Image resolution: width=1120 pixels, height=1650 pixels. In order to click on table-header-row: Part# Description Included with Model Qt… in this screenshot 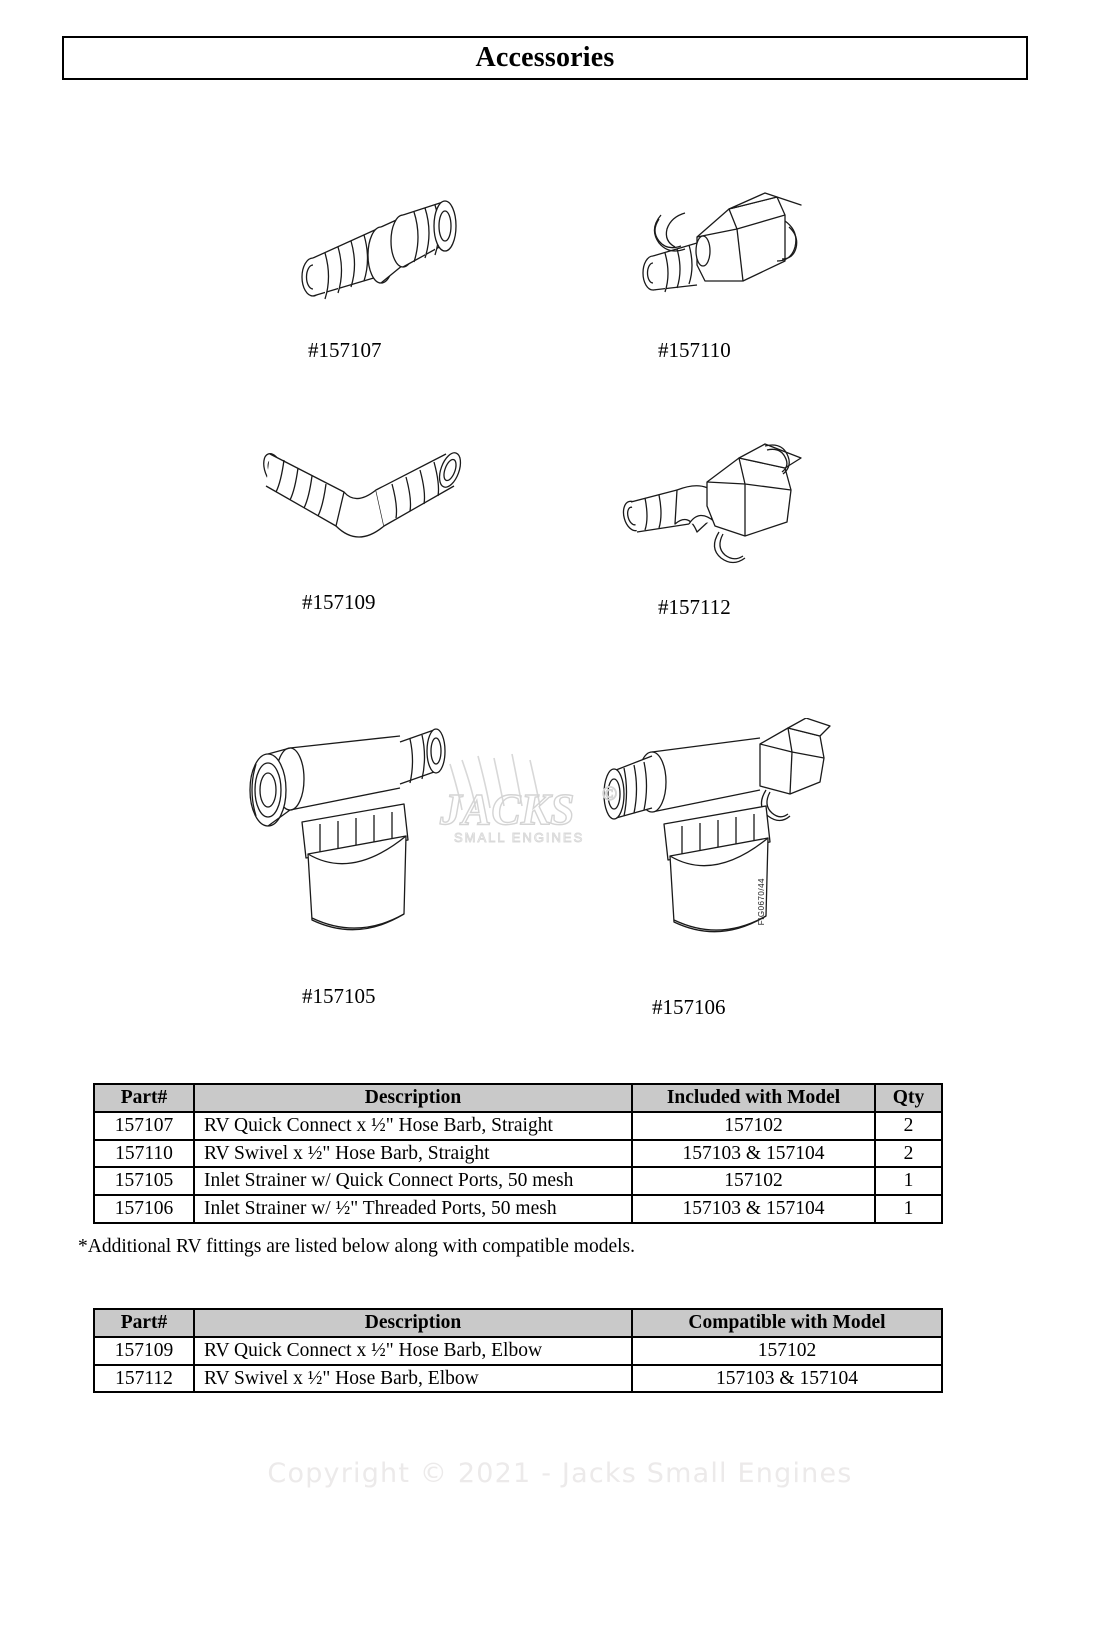, I will do `click(518, 1098)`.